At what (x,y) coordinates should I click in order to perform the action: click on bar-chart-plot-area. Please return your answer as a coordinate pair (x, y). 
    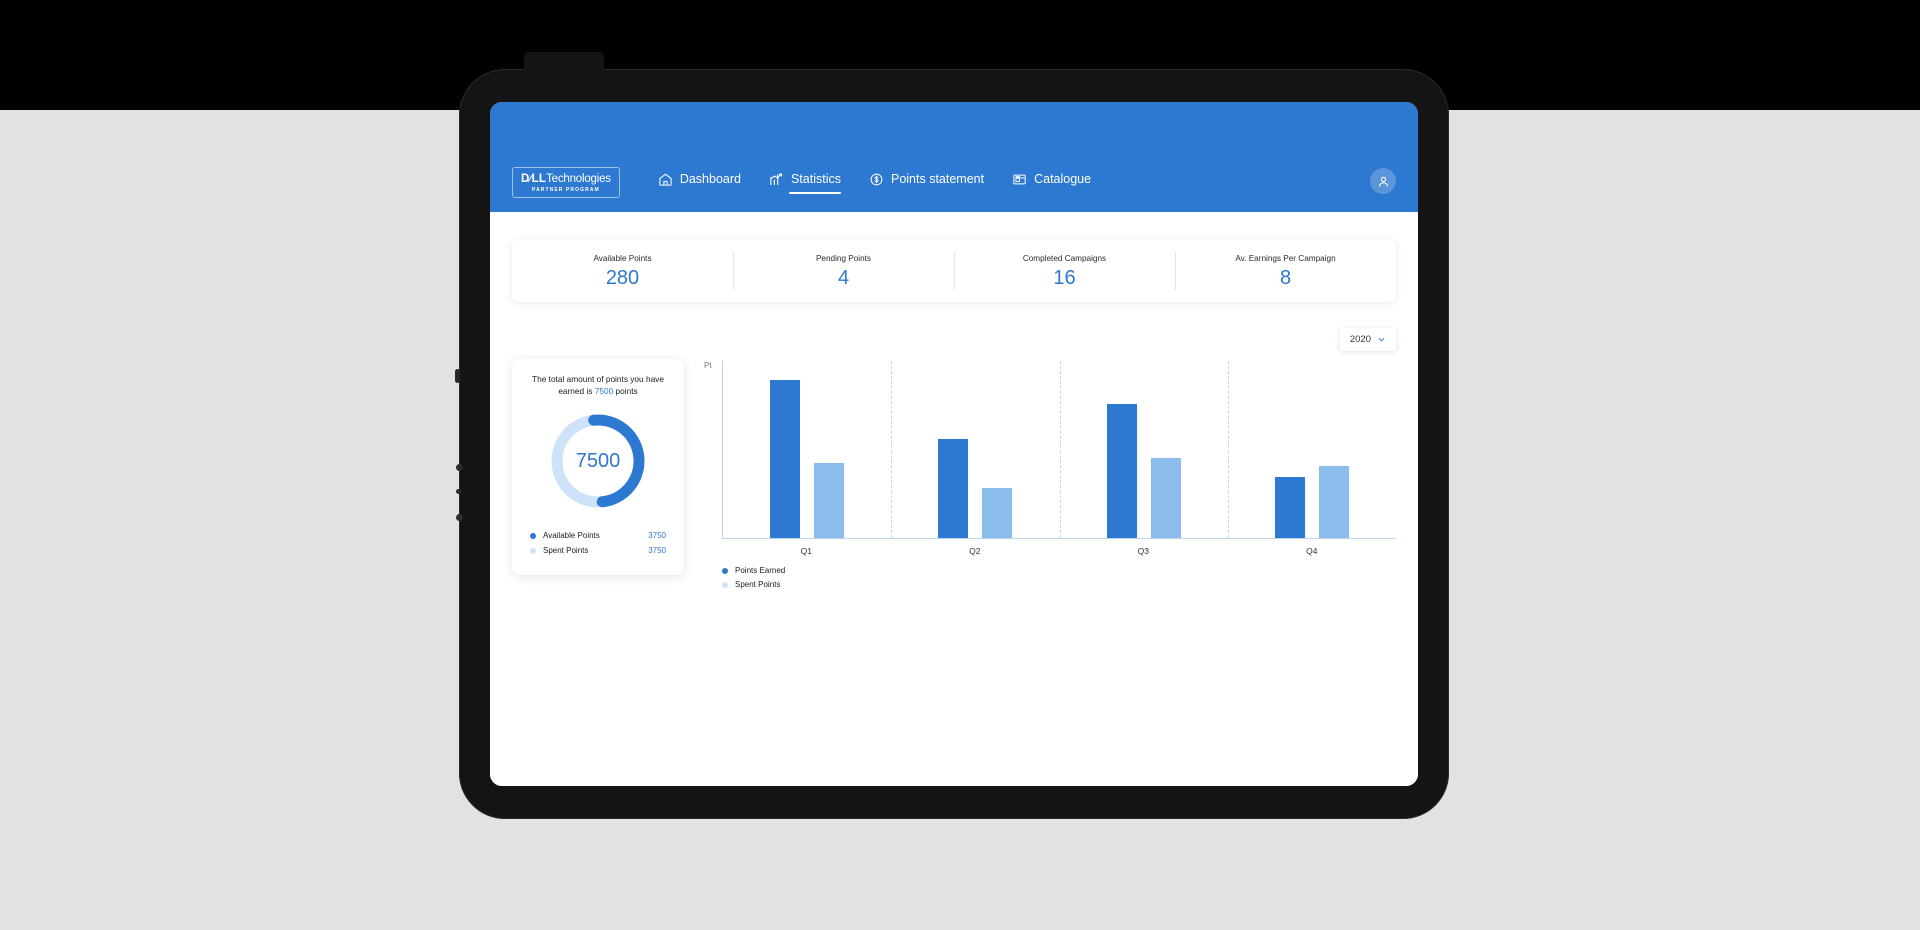
    Looking at the image, I should click on (1059, 450).